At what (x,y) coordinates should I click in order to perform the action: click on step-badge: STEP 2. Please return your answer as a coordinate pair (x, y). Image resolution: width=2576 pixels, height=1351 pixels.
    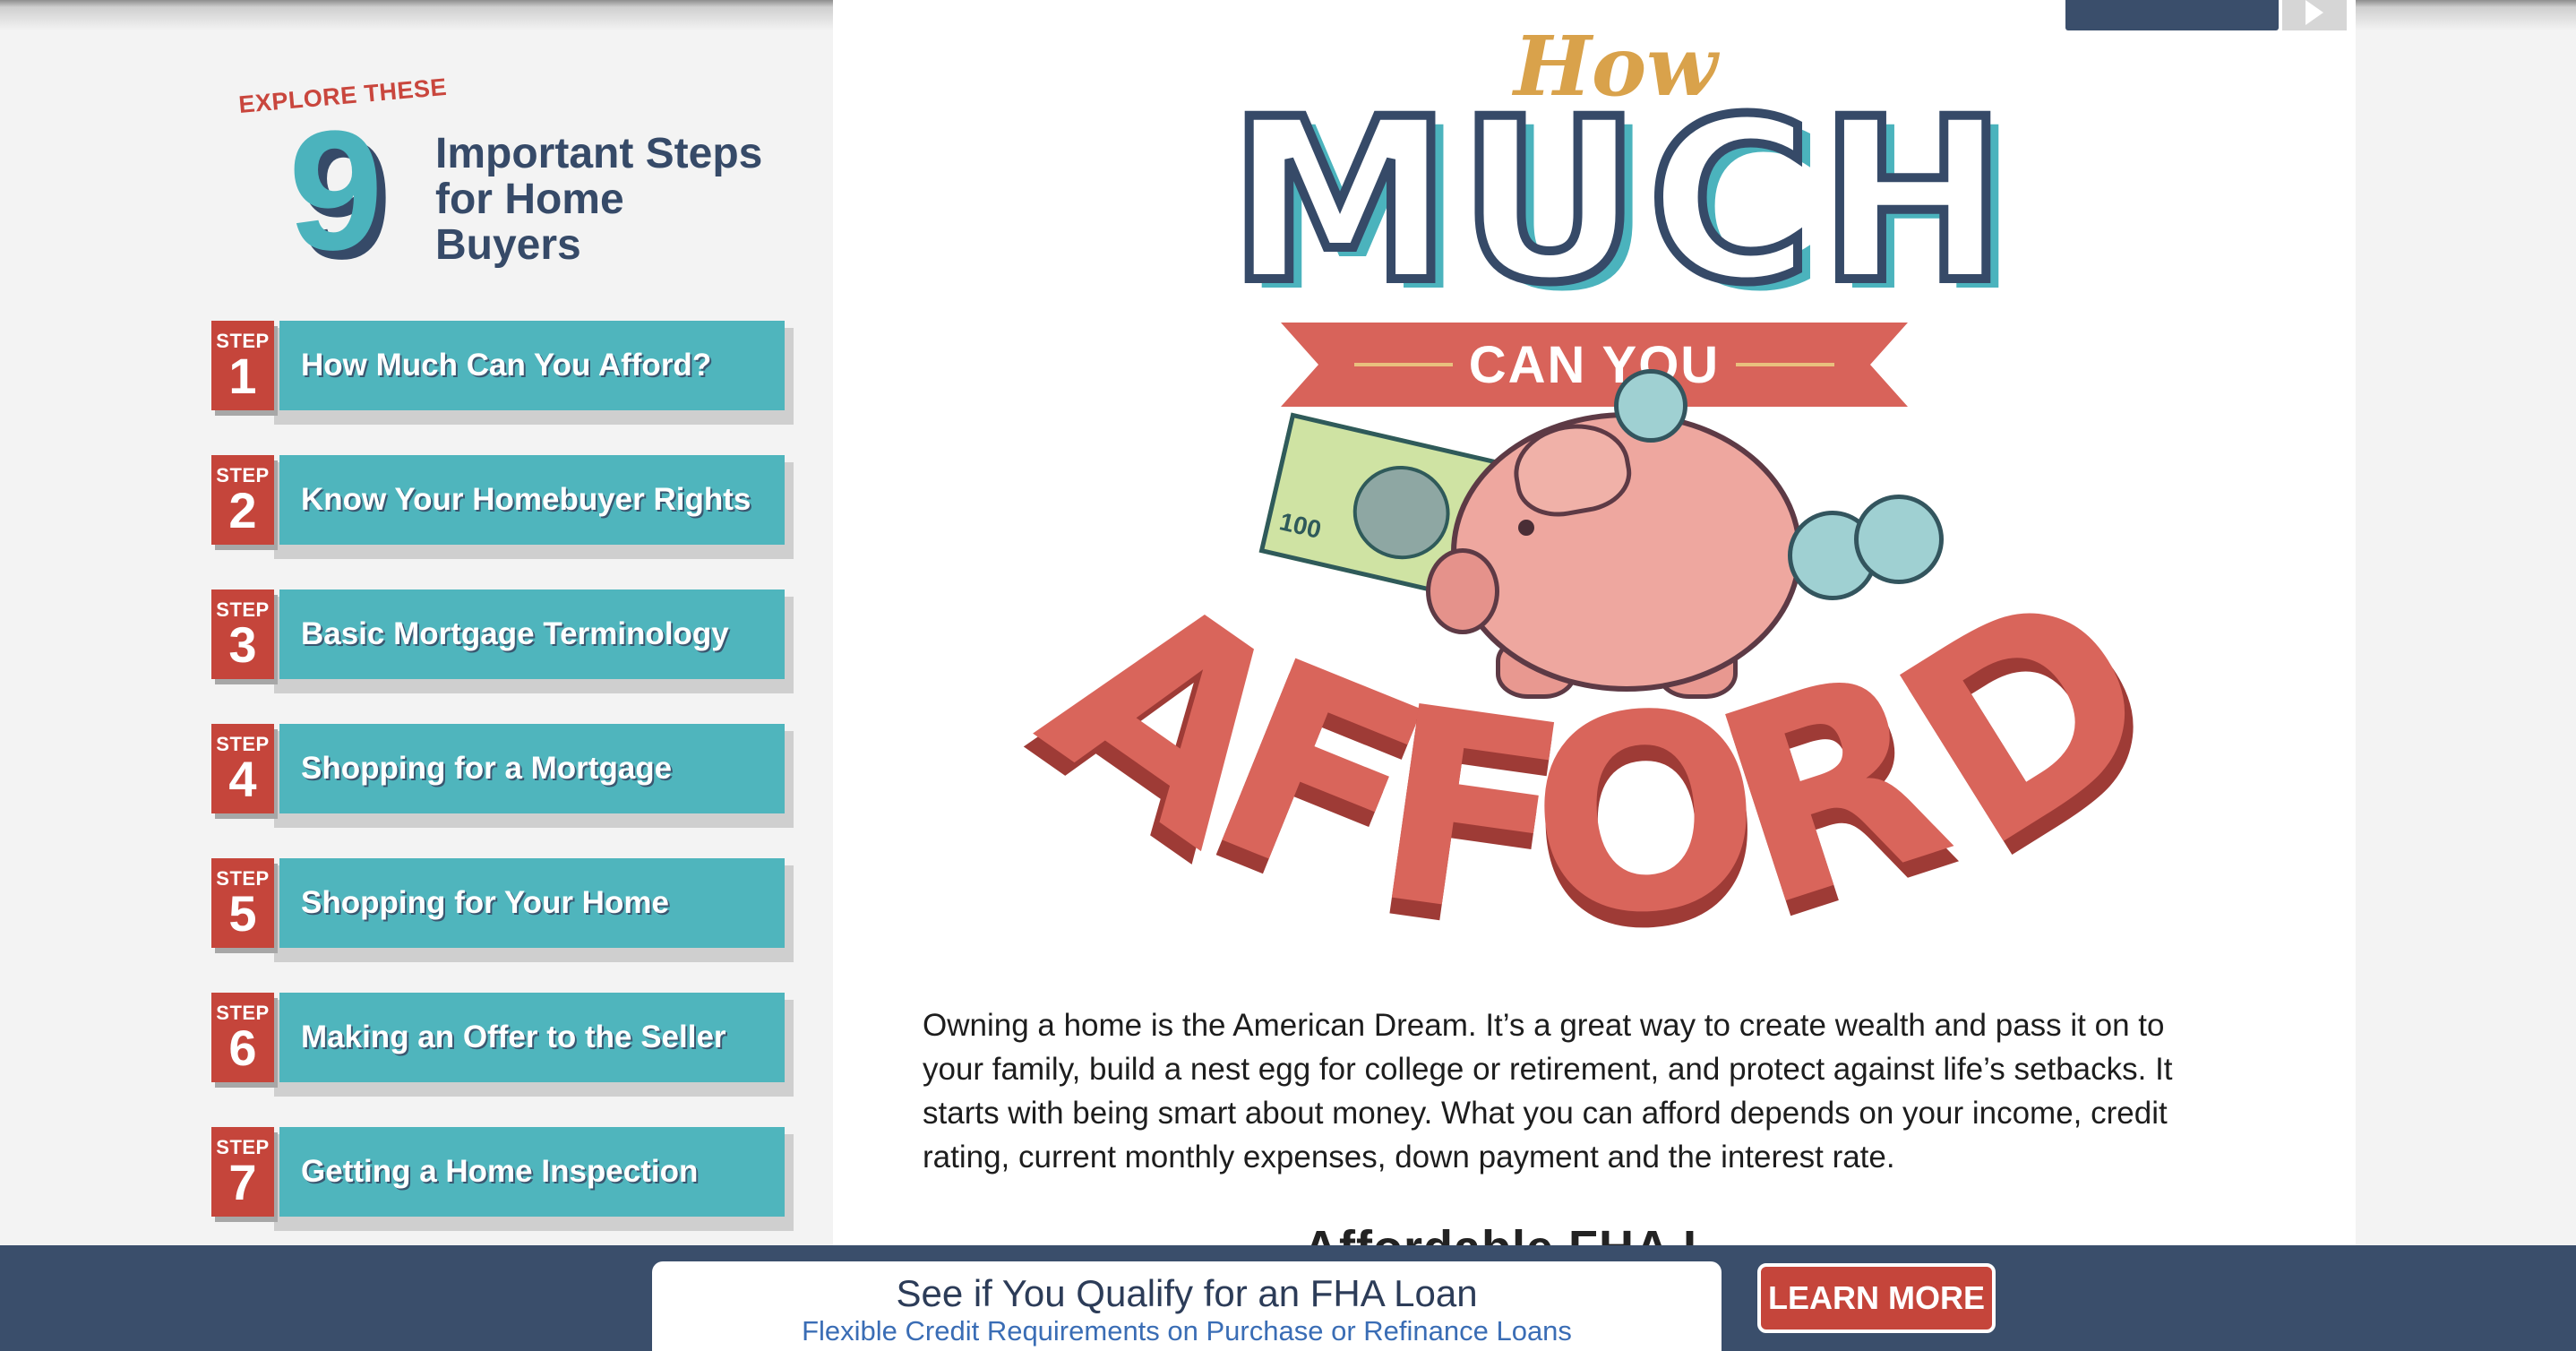
    Looking at the image, I should click on (242, 500).